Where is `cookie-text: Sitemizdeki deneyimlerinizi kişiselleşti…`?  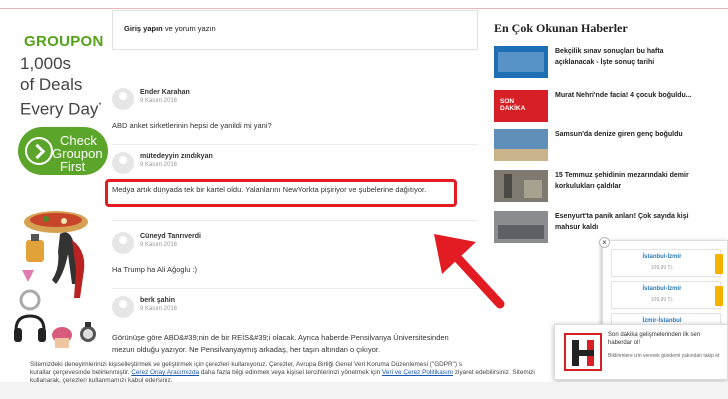
cookie-text: Sitemizdeki deneyimlerinizi kişiselleşti… is located at coordinates (330, 373).